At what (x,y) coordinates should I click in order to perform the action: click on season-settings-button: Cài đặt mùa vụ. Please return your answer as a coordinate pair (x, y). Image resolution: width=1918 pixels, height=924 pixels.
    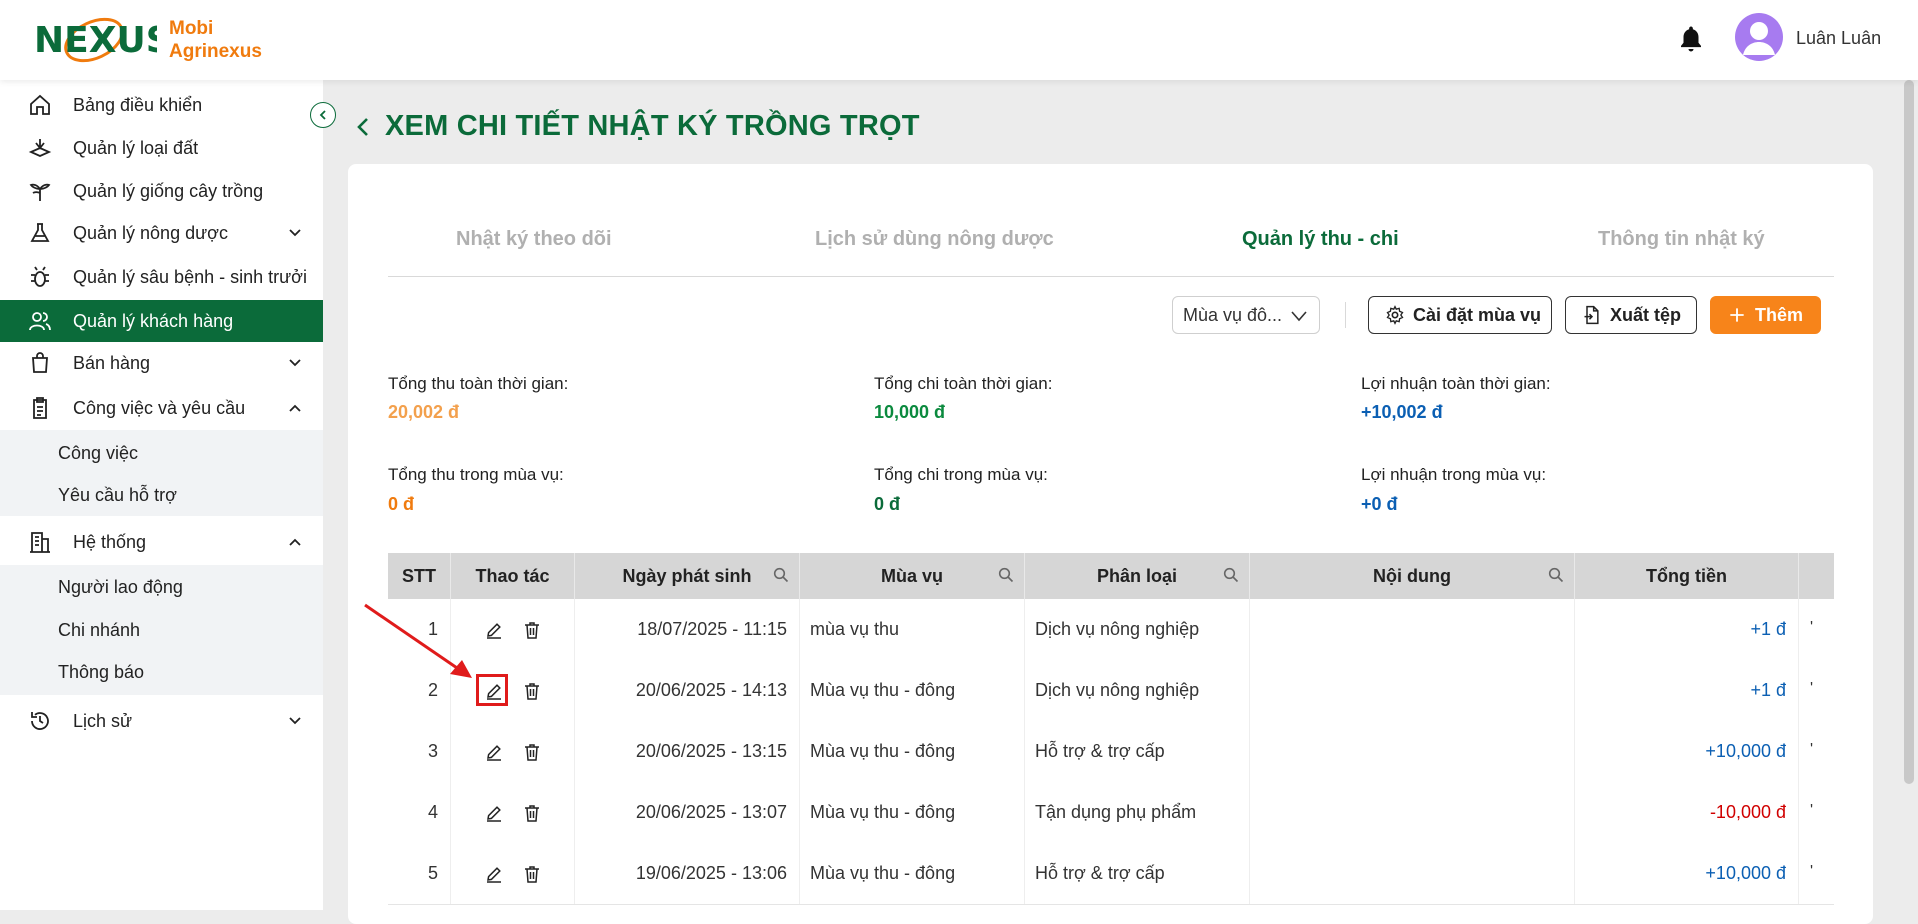
    Looking at the image, I should click on (1460, 315).